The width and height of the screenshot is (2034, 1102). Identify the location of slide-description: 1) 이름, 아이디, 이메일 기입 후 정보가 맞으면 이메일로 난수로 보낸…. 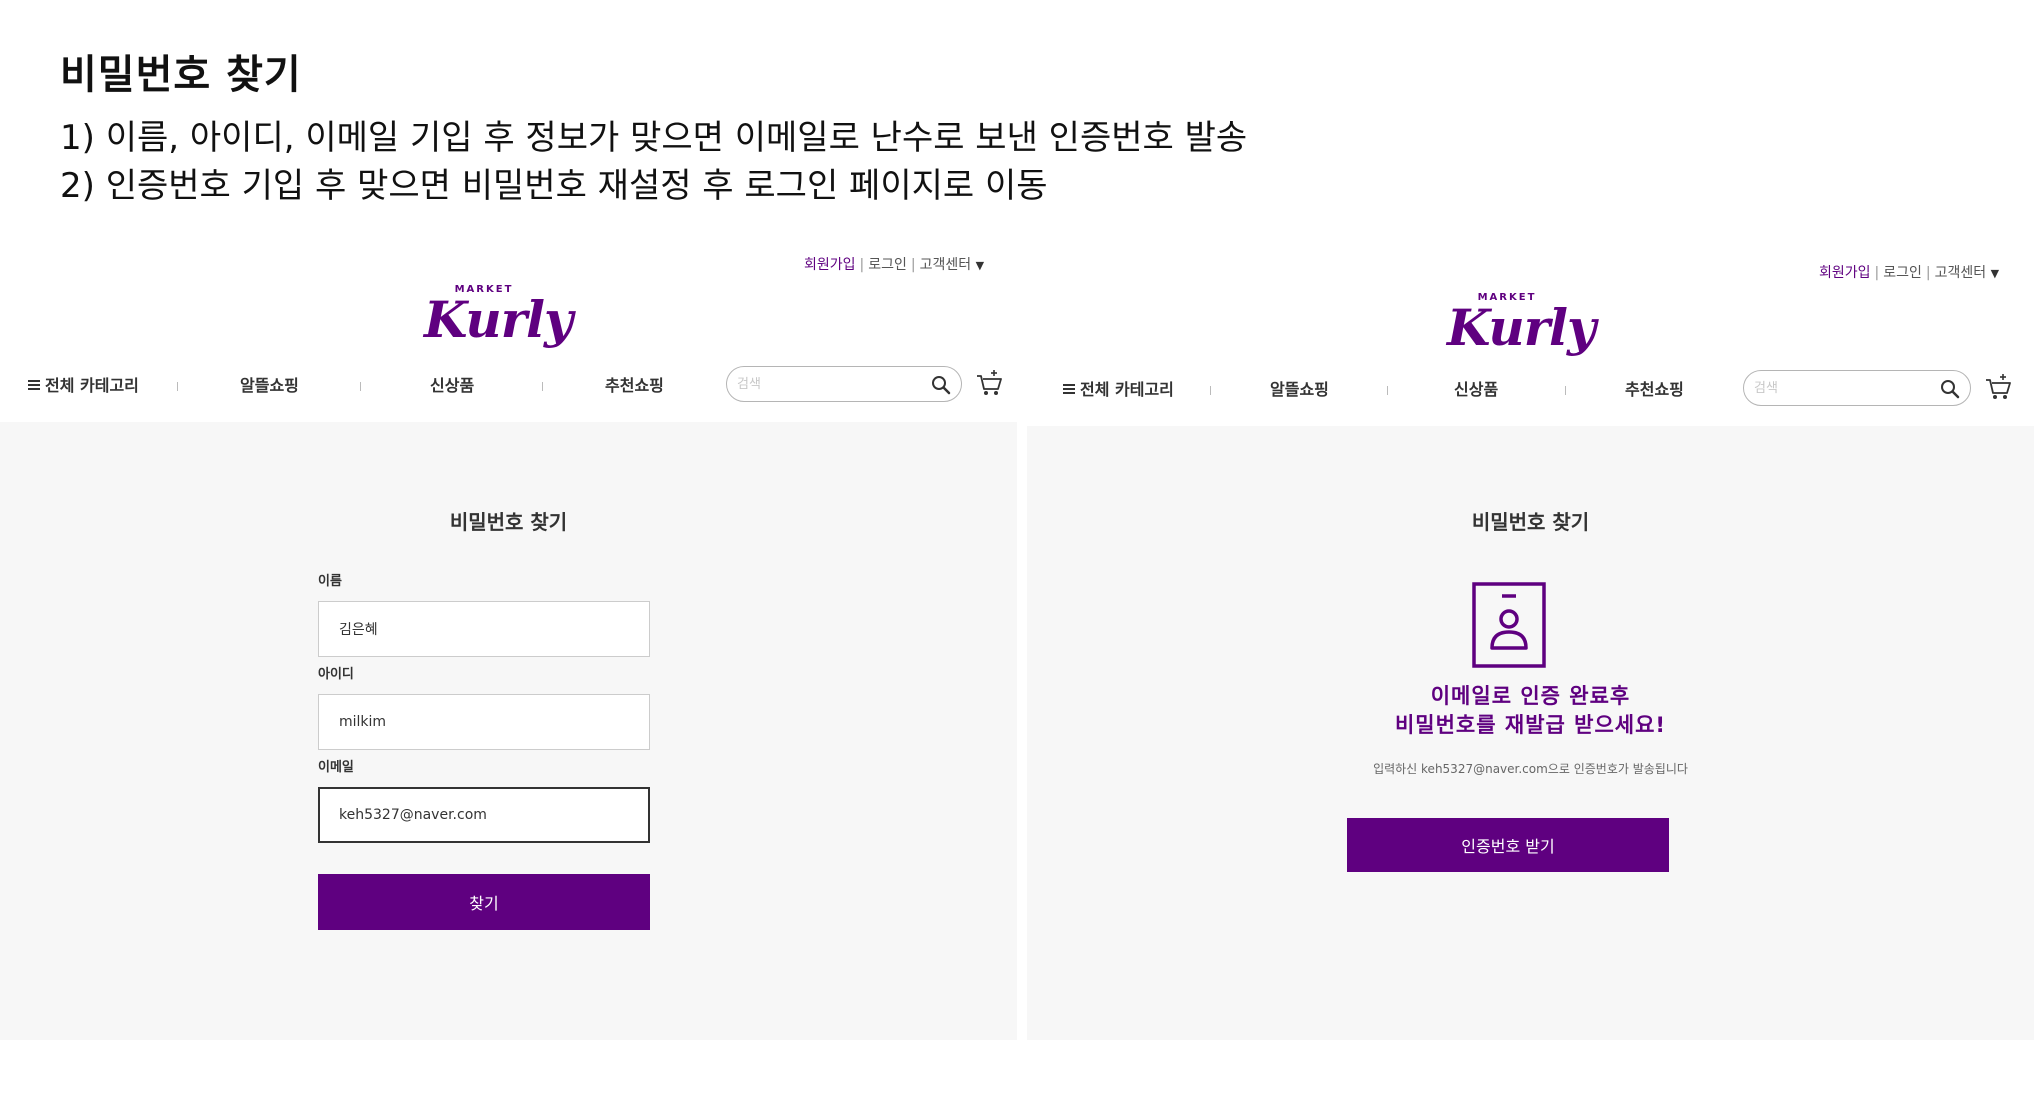
(653, 162).